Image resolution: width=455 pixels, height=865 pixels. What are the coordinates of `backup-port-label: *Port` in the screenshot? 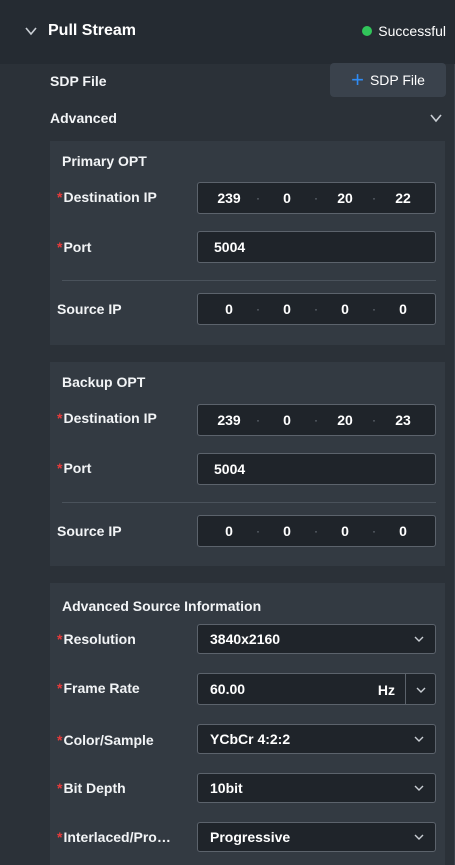 It's located at (74, 468).